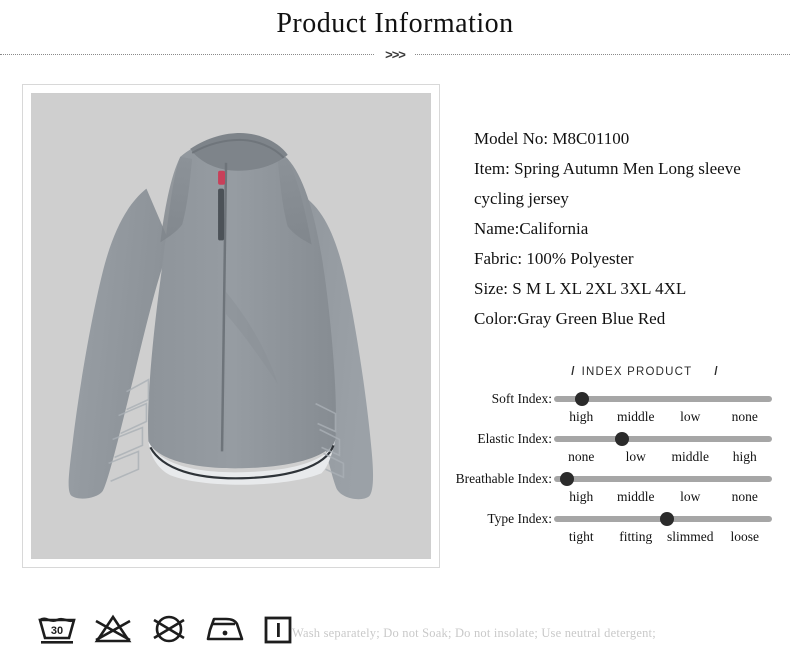 This screenshot has height=670, width=790. I want to click on page-header: Product Information >>>, so click(395, 35).